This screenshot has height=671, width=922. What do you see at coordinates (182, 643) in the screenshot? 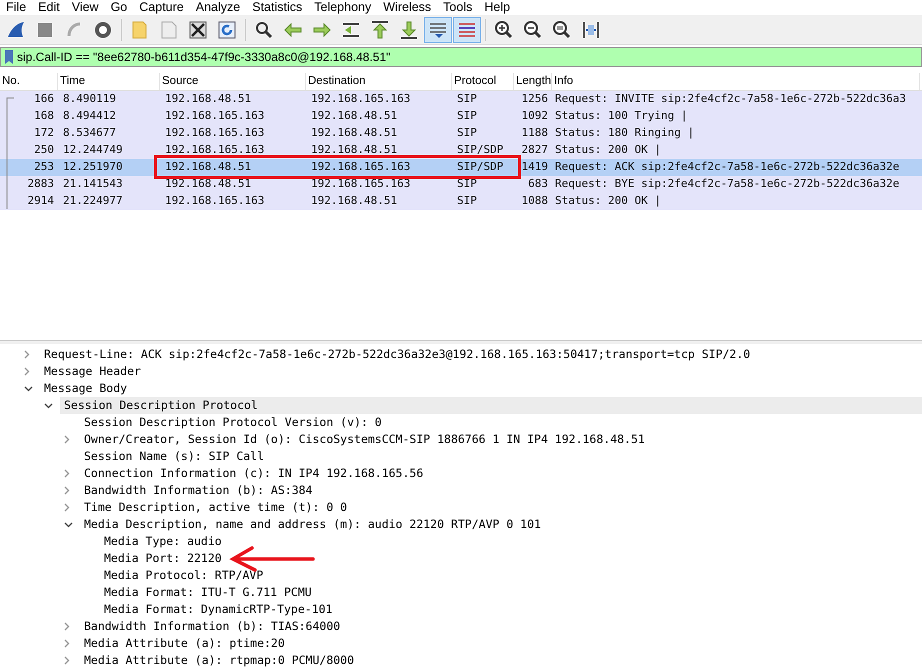
I see `tree-item: Media Attribute (a): ptime:20` at bounding box center [182, 643].